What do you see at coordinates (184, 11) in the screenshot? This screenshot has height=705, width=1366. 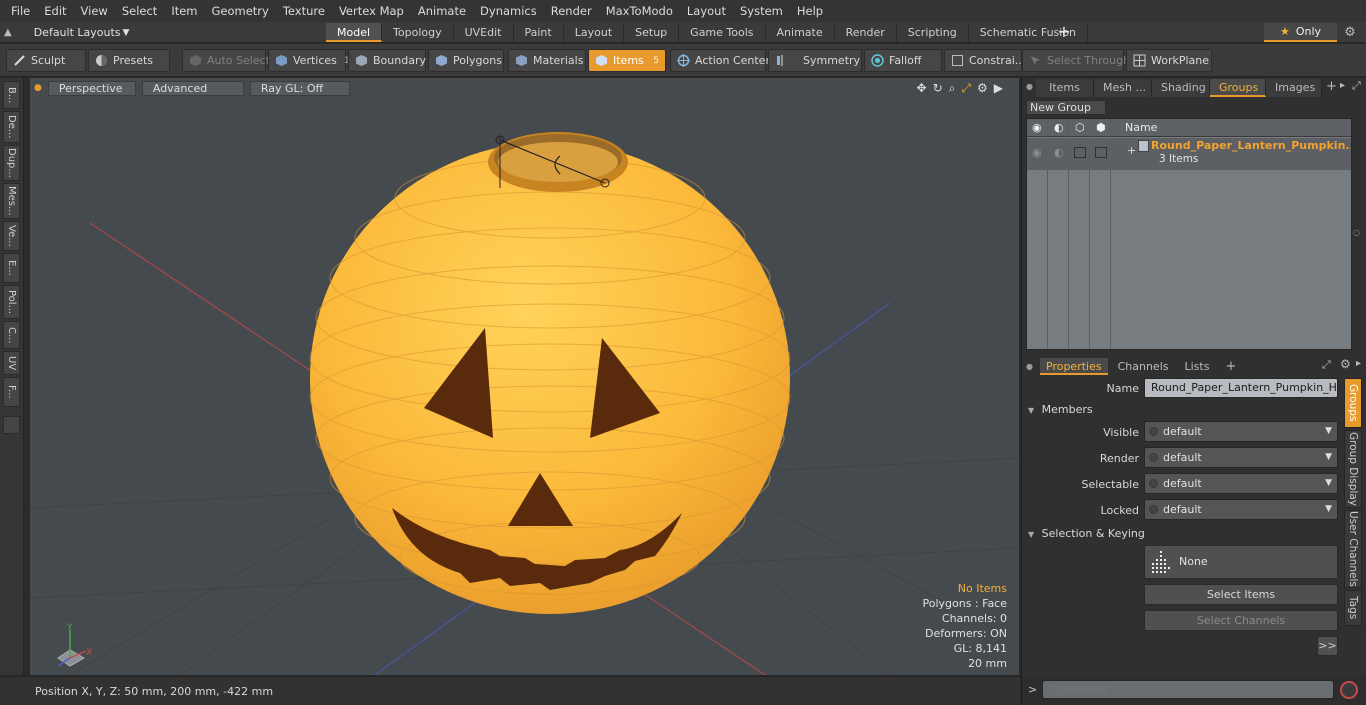 I see `menu-item: Item` at bounding box center [184, 11].